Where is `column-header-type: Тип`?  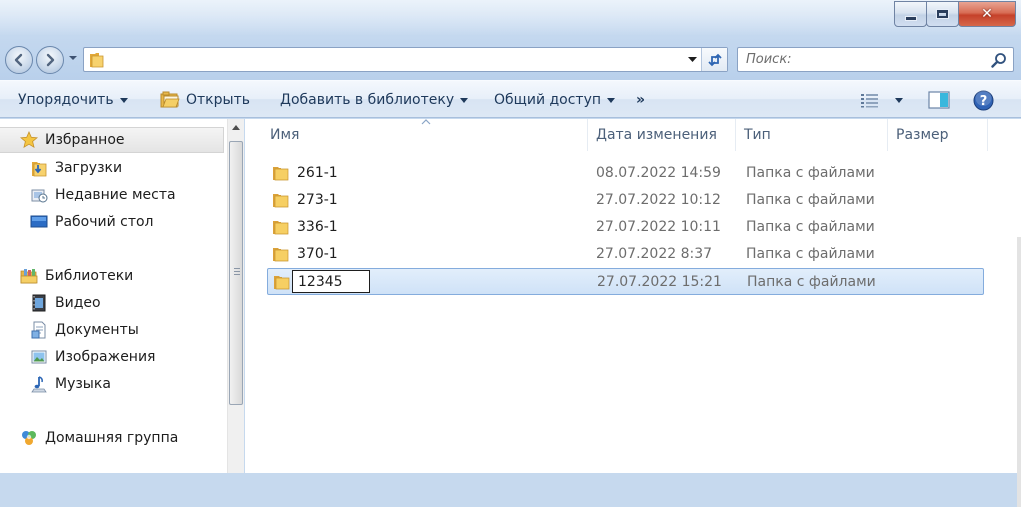
column-header-type: Тип is located at coordinates (812, 135).